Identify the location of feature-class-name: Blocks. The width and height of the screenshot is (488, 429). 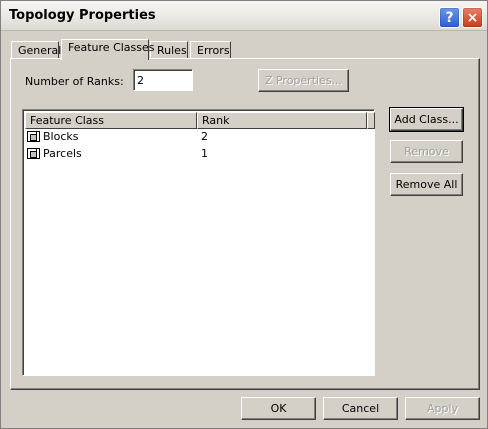
(61, 136).